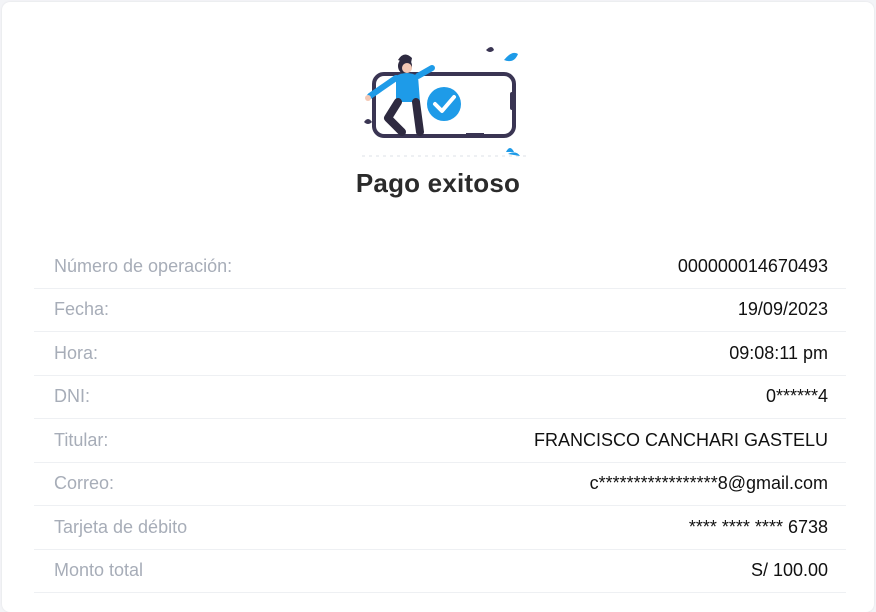 The width and height of the screenshot is (876, 612). What do you see at coordinates (440, 441) in the screenshot?
I see `detail-row-holder: Titular: FRANCISCO CANCHARI GASTELU` at bounding box center [440, 441].